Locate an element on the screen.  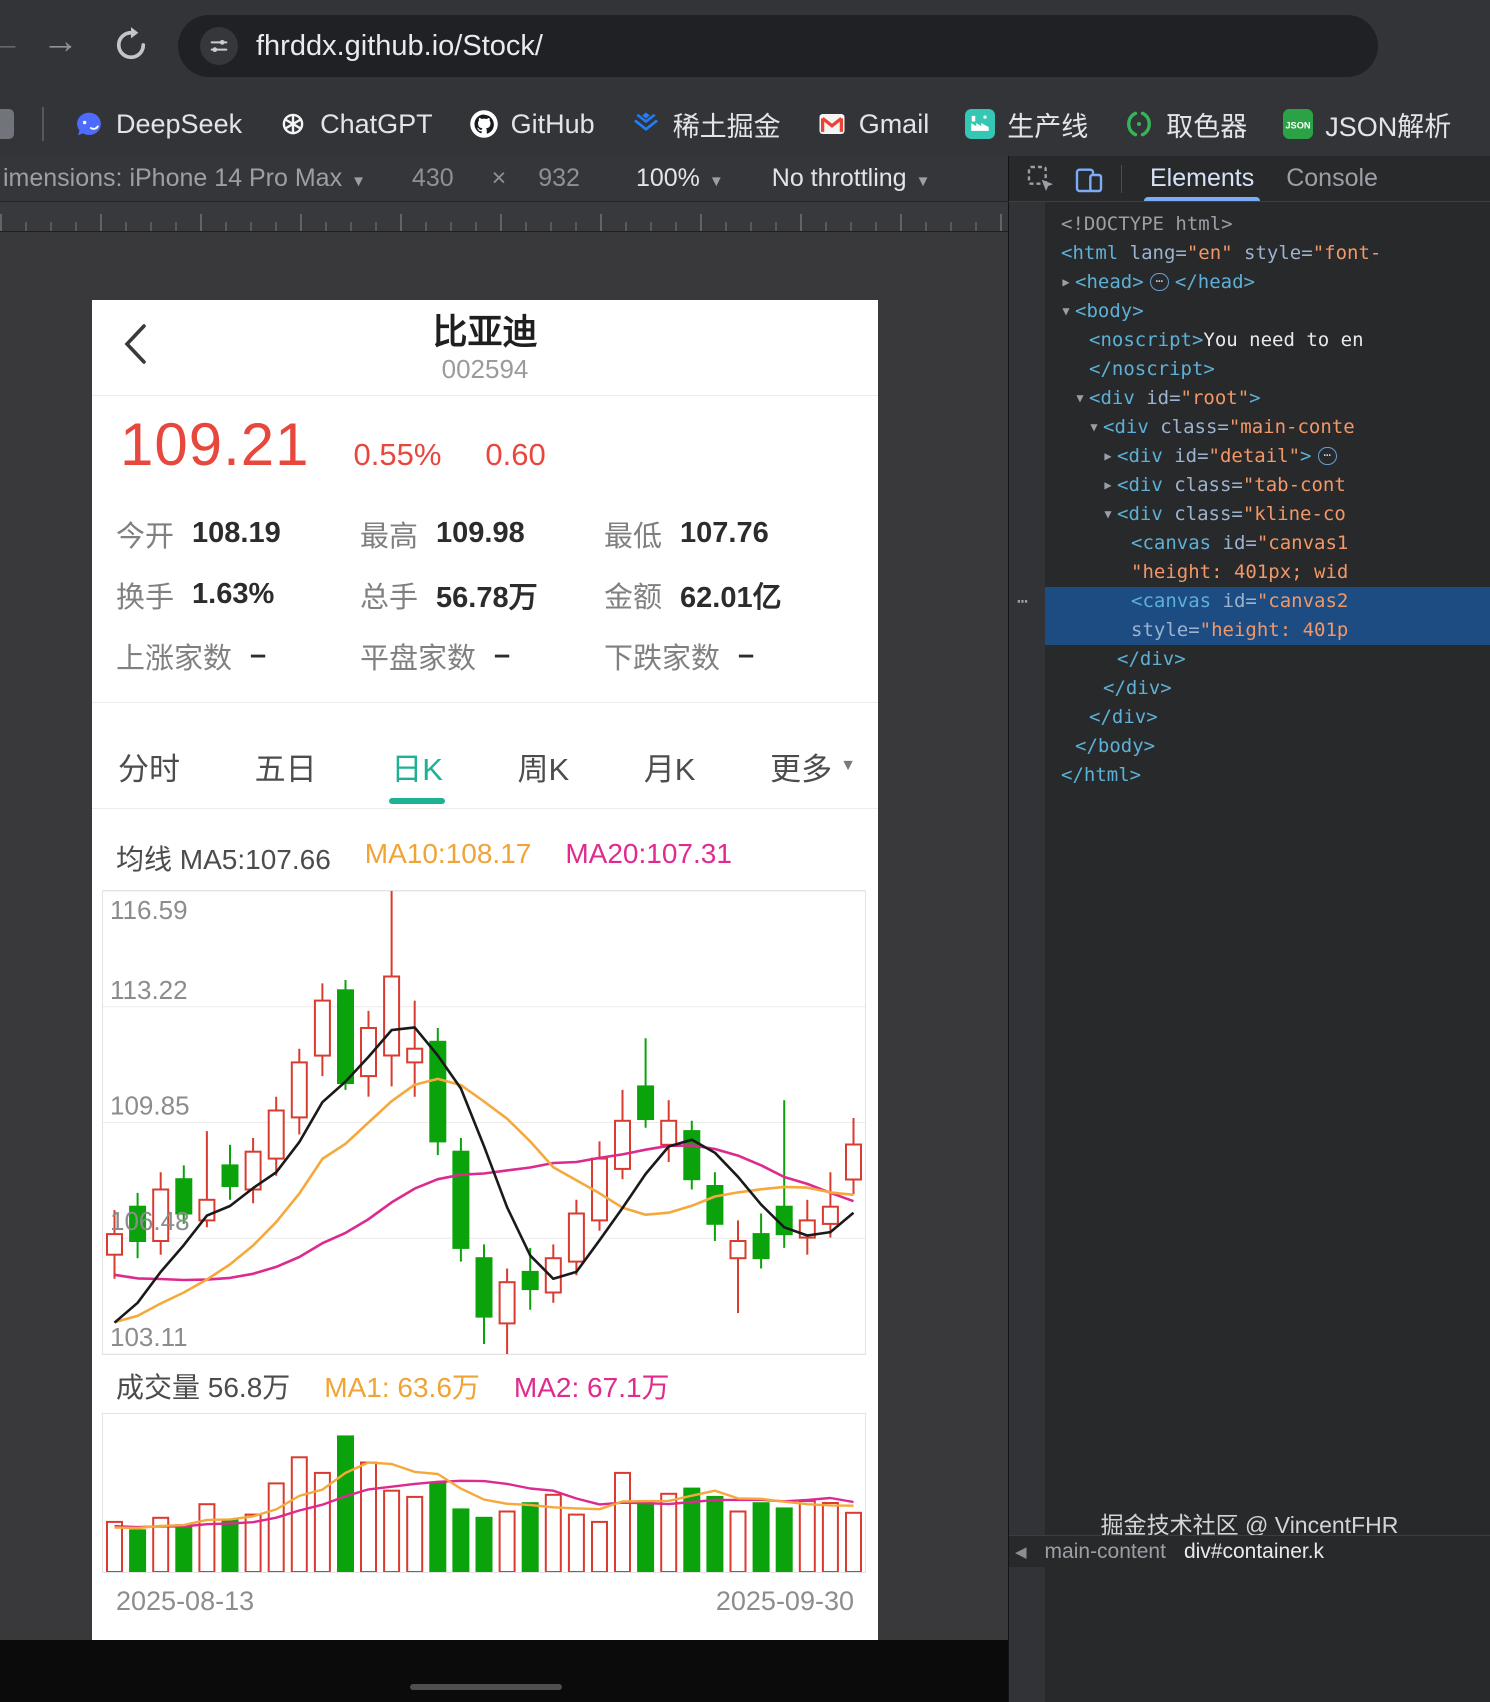
bookmark-label: DeepSeek is located at coordinates (179, 123).